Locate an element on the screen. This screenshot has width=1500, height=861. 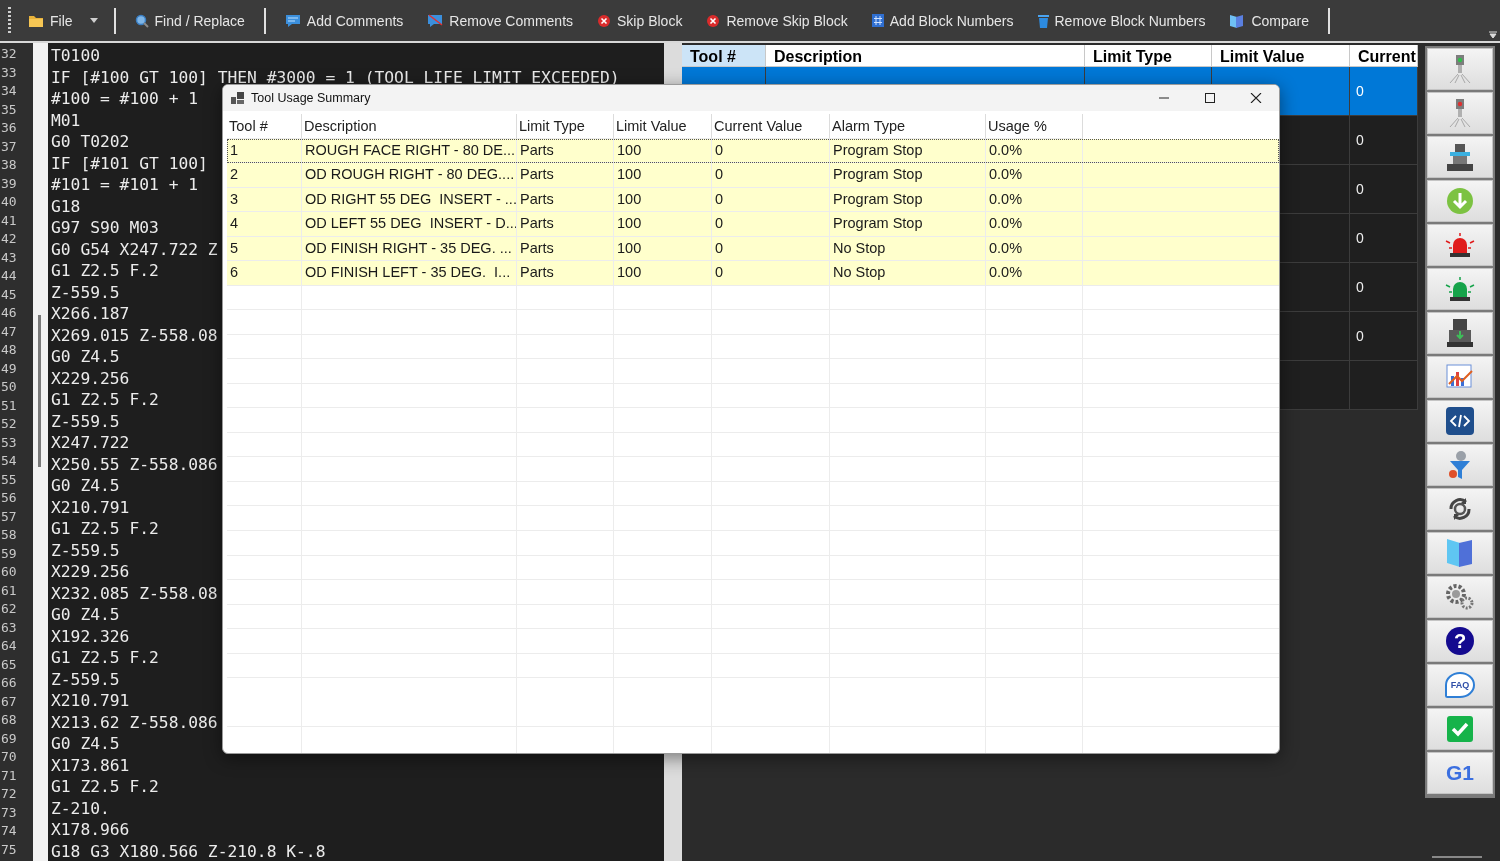
code-line: X229.256 is located at coordinates (90, 378).